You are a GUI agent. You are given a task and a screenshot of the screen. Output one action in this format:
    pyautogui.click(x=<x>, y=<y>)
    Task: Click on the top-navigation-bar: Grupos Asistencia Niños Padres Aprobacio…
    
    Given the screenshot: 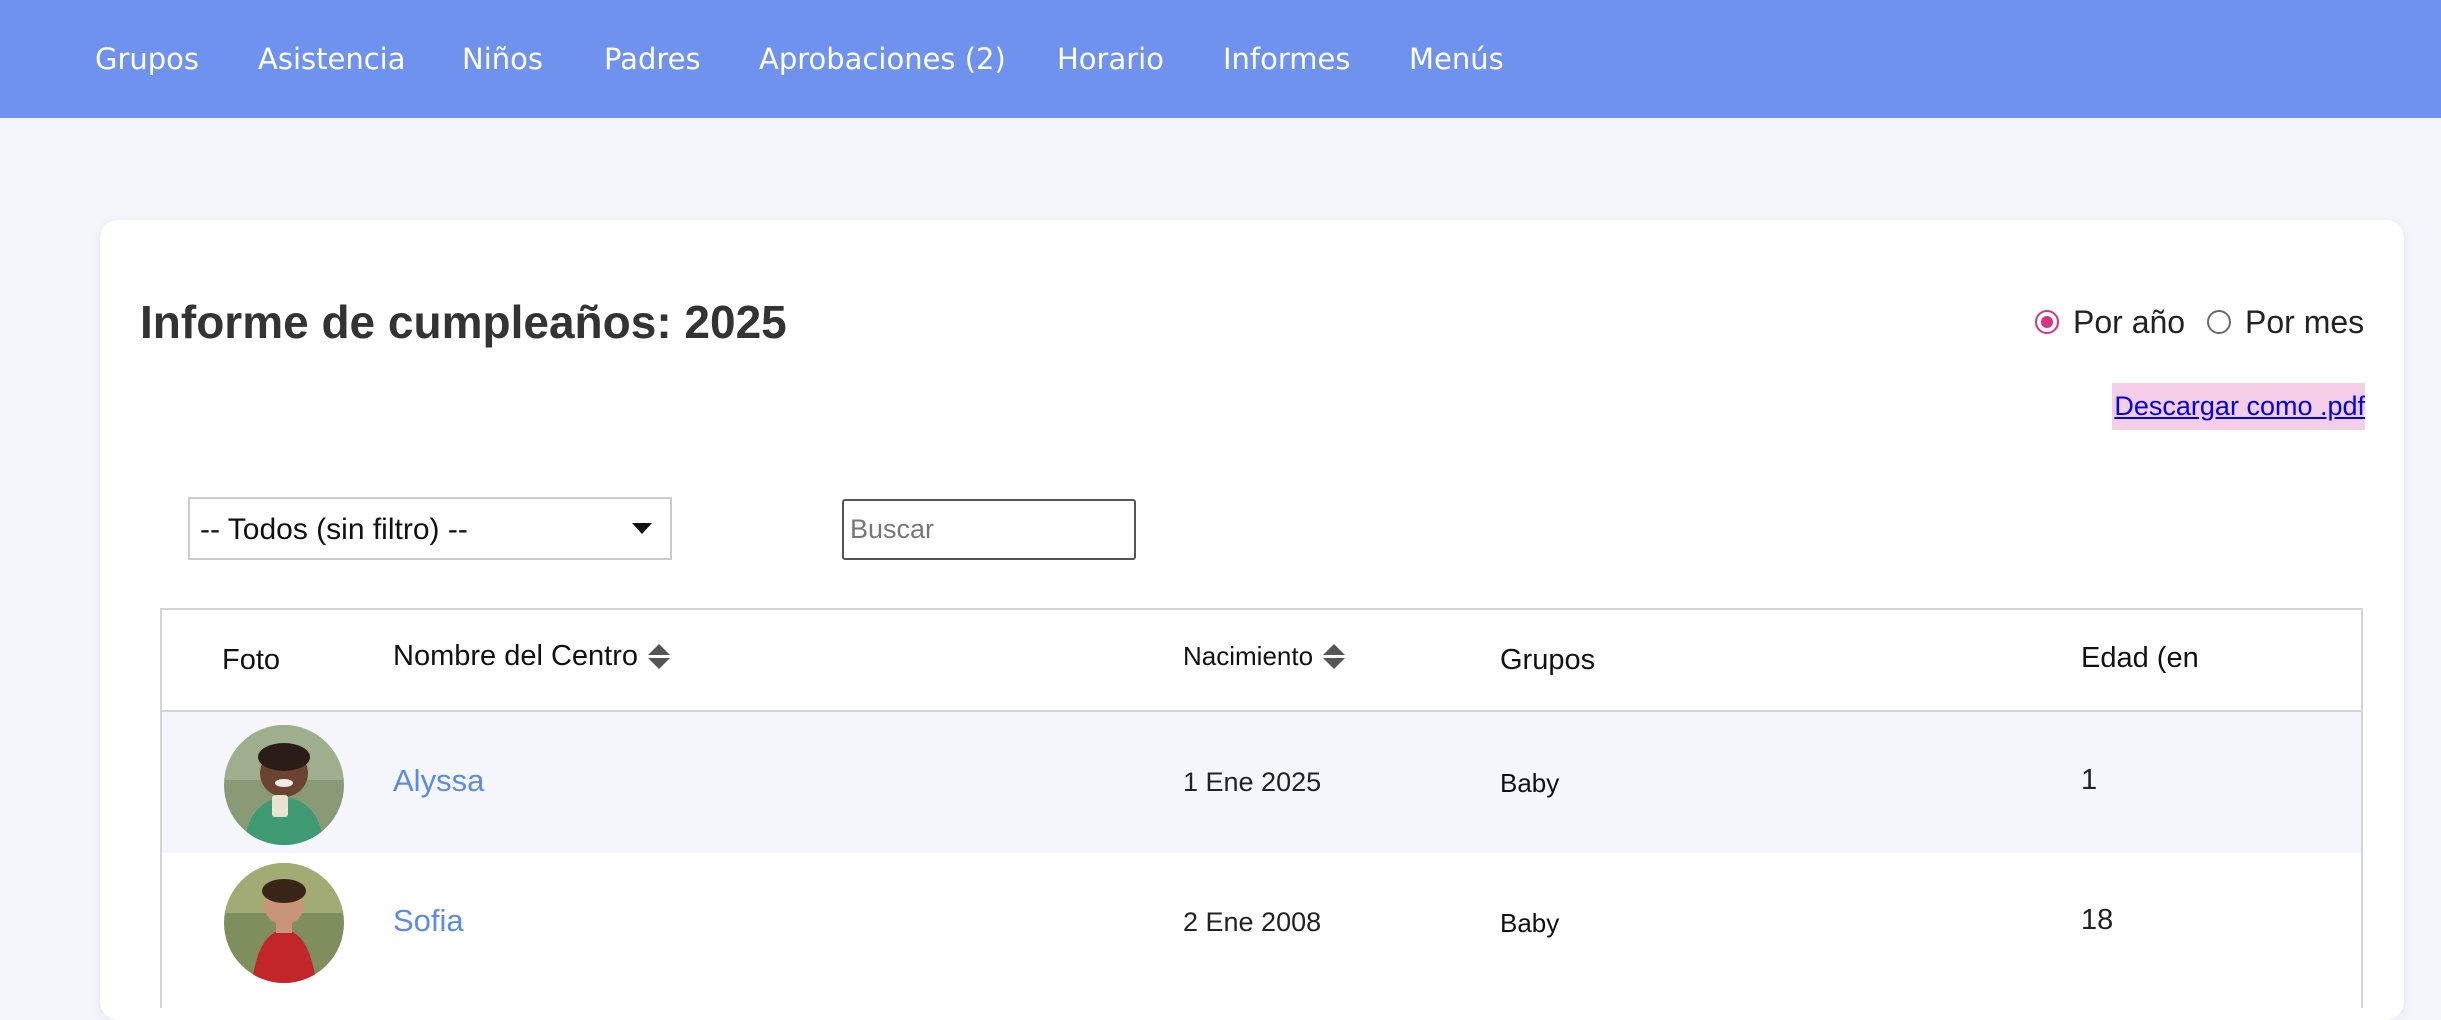 What is the action you would take?
    pyautogui.click(x=1220, y=59)
    